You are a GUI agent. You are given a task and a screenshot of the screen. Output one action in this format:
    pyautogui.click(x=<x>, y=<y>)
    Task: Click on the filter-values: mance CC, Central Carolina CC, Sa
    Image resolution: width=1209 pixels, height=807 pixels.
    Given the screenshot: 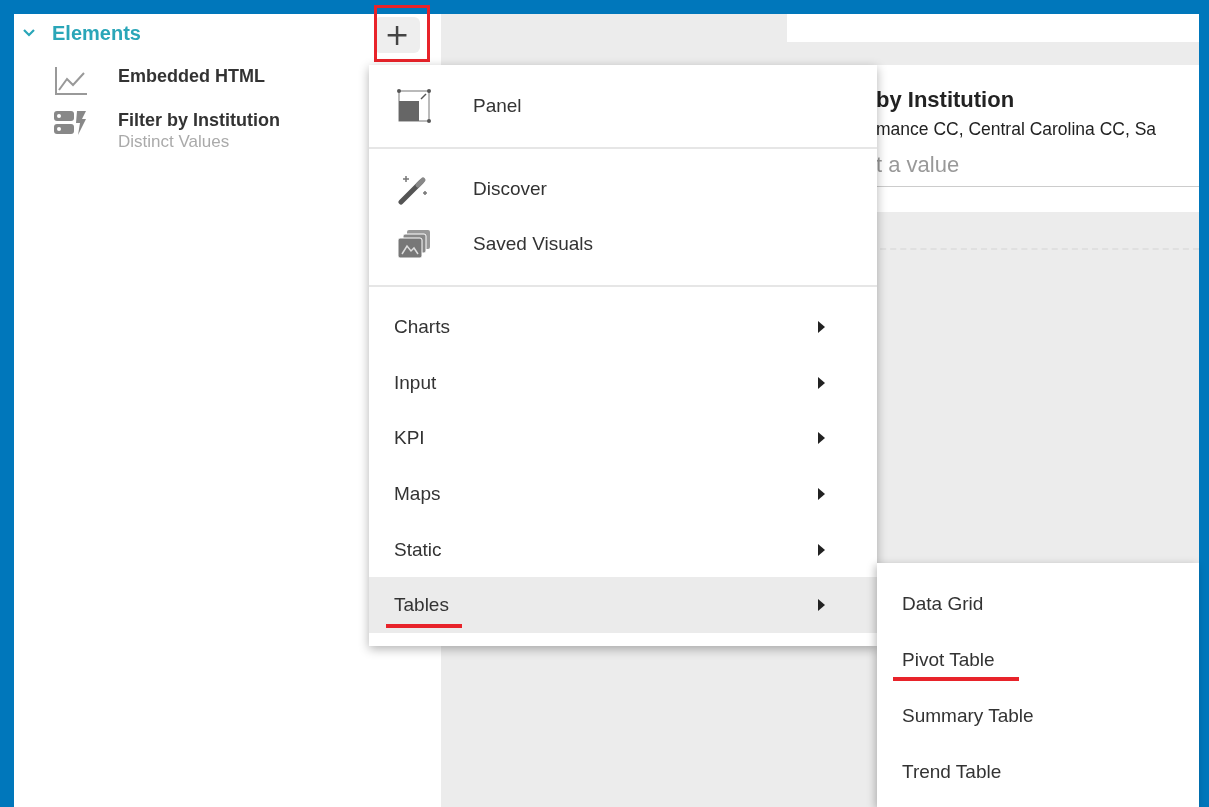 What is the action you would take?
    pyautogui.click(x=1017, y=129)
    